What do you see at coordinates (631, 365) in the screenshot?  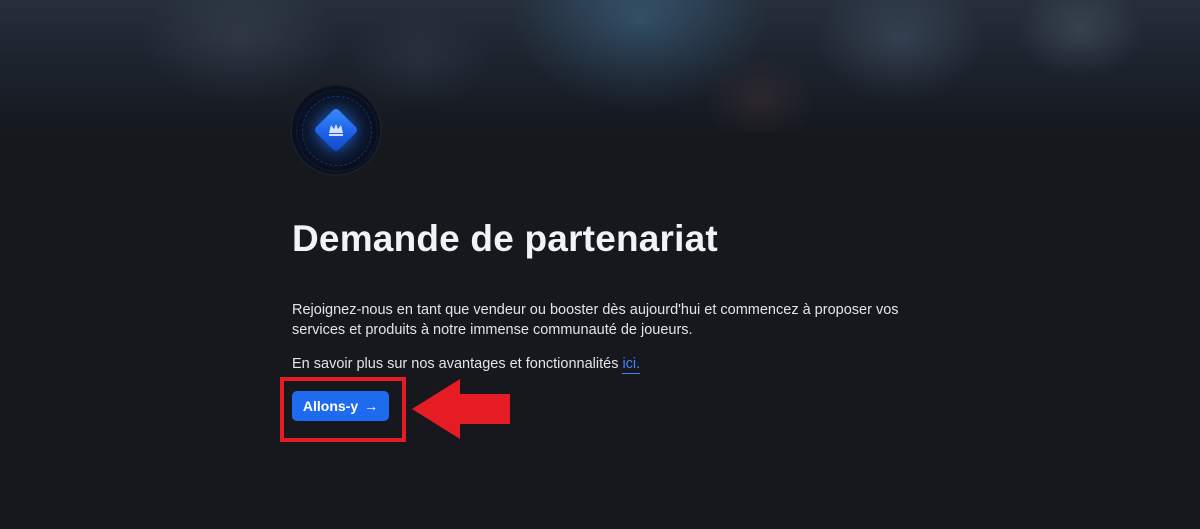 I see `learn-more-link: ici.` at bounding box center [631, 365].